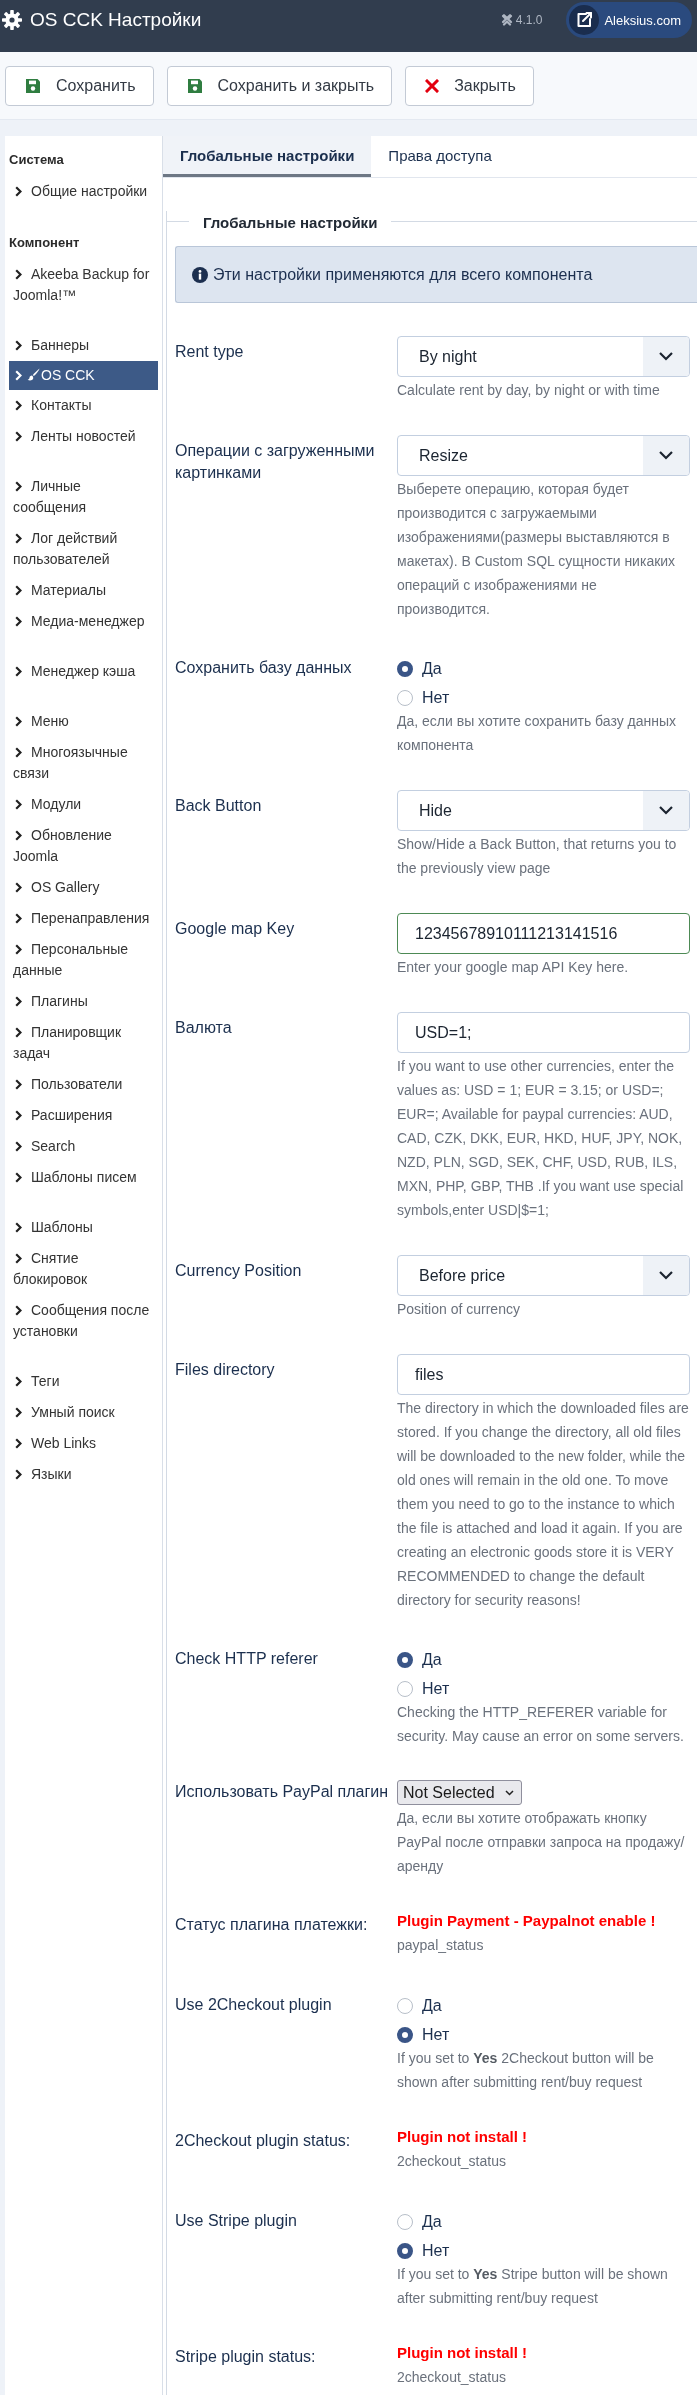 Image resolution: width=697 pixels, height=2395 pixels. What do you see at coordinates (225, 1370) in the screenshot?
I see `field-label: Files directory` at bounding box center [225, 1370].